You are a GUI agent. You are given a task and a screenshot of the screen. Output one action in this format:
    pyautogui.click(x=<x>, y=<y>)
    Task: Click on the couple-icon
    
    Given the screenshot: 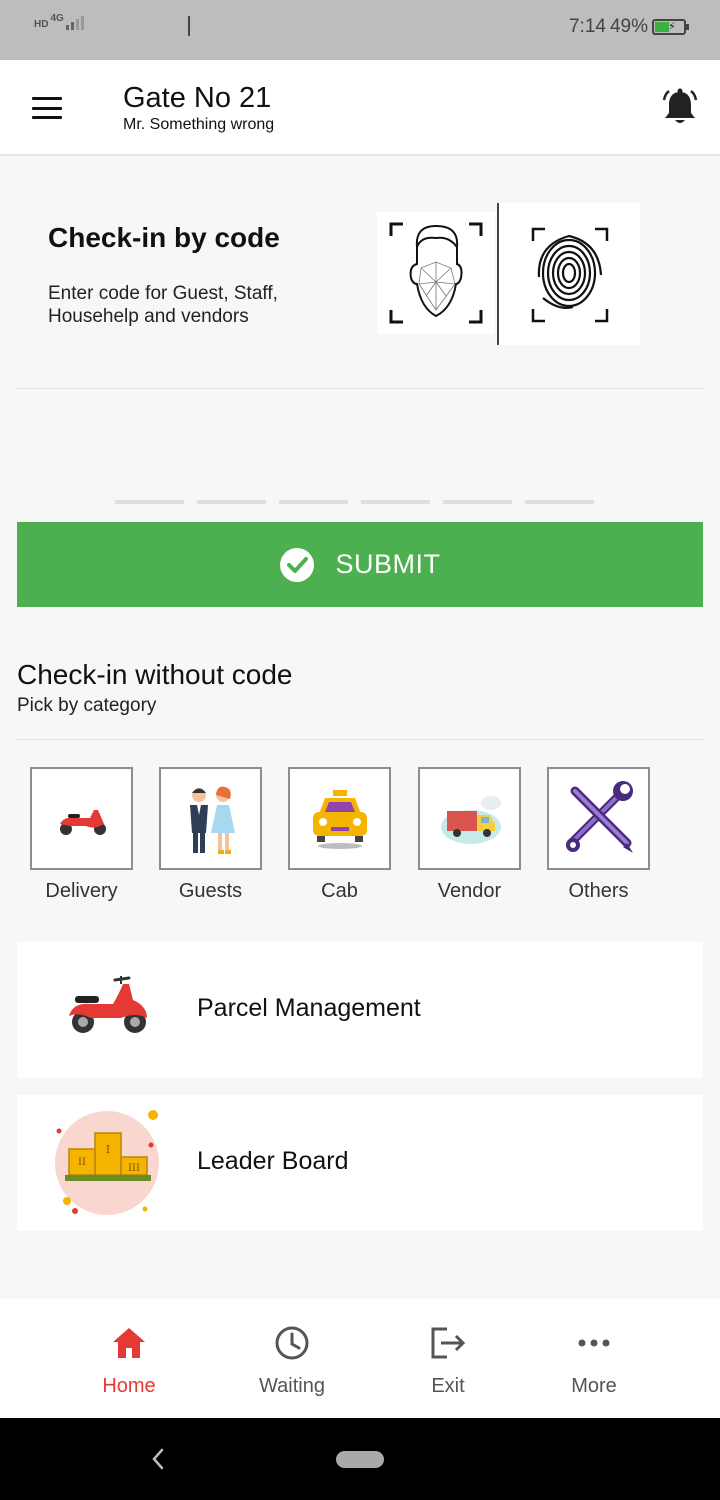 What is the action you would take?
    pyautogui.click(x=212, y=820)
    